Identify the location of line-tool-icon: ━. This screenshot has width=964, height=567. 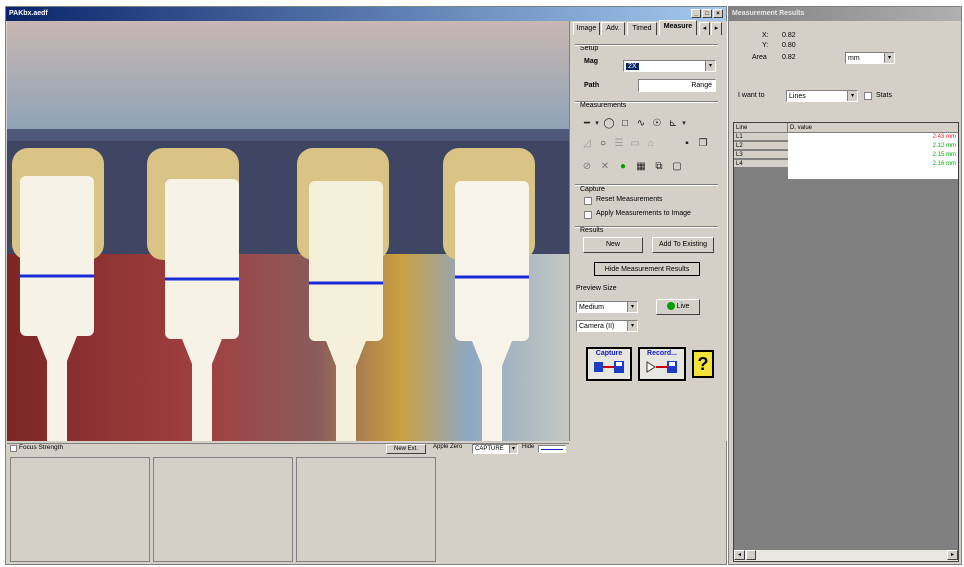
(587, 124).